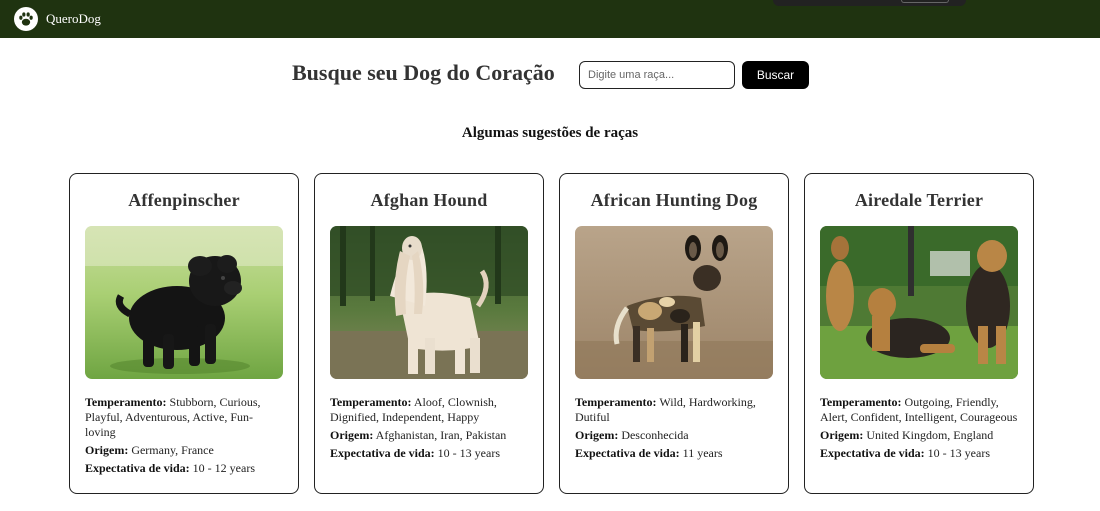 The width and height of the screenshot is (1100, 511). Describe the element at coordinates (223, 468) in the screenshot. I see `life-expectancy-value: 10 - 12 years` at that location.